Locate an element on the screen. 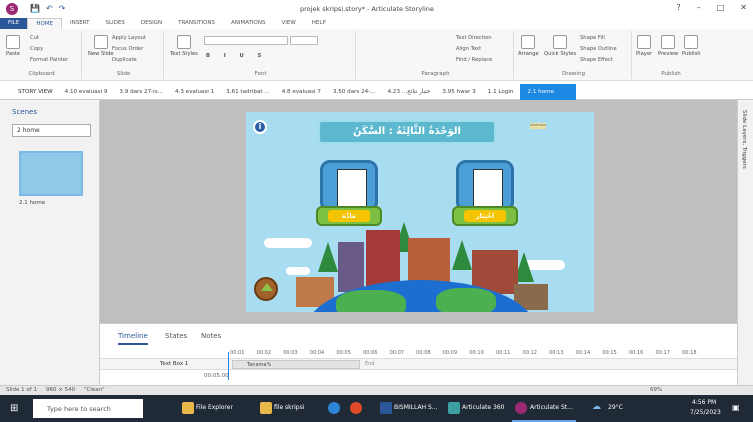  shape-effect-button: Shape Effect is located at coordinates (596, 60).